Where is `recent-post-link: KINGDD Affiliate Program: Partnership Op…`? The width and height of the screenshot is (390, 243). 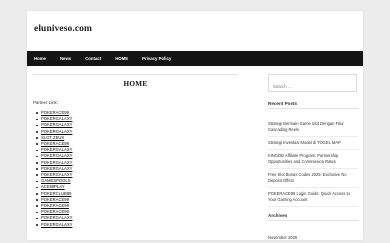 recent-post-link: KINGDD Affiliate Program: Partnership Op… is located at coordinates (313, 159).